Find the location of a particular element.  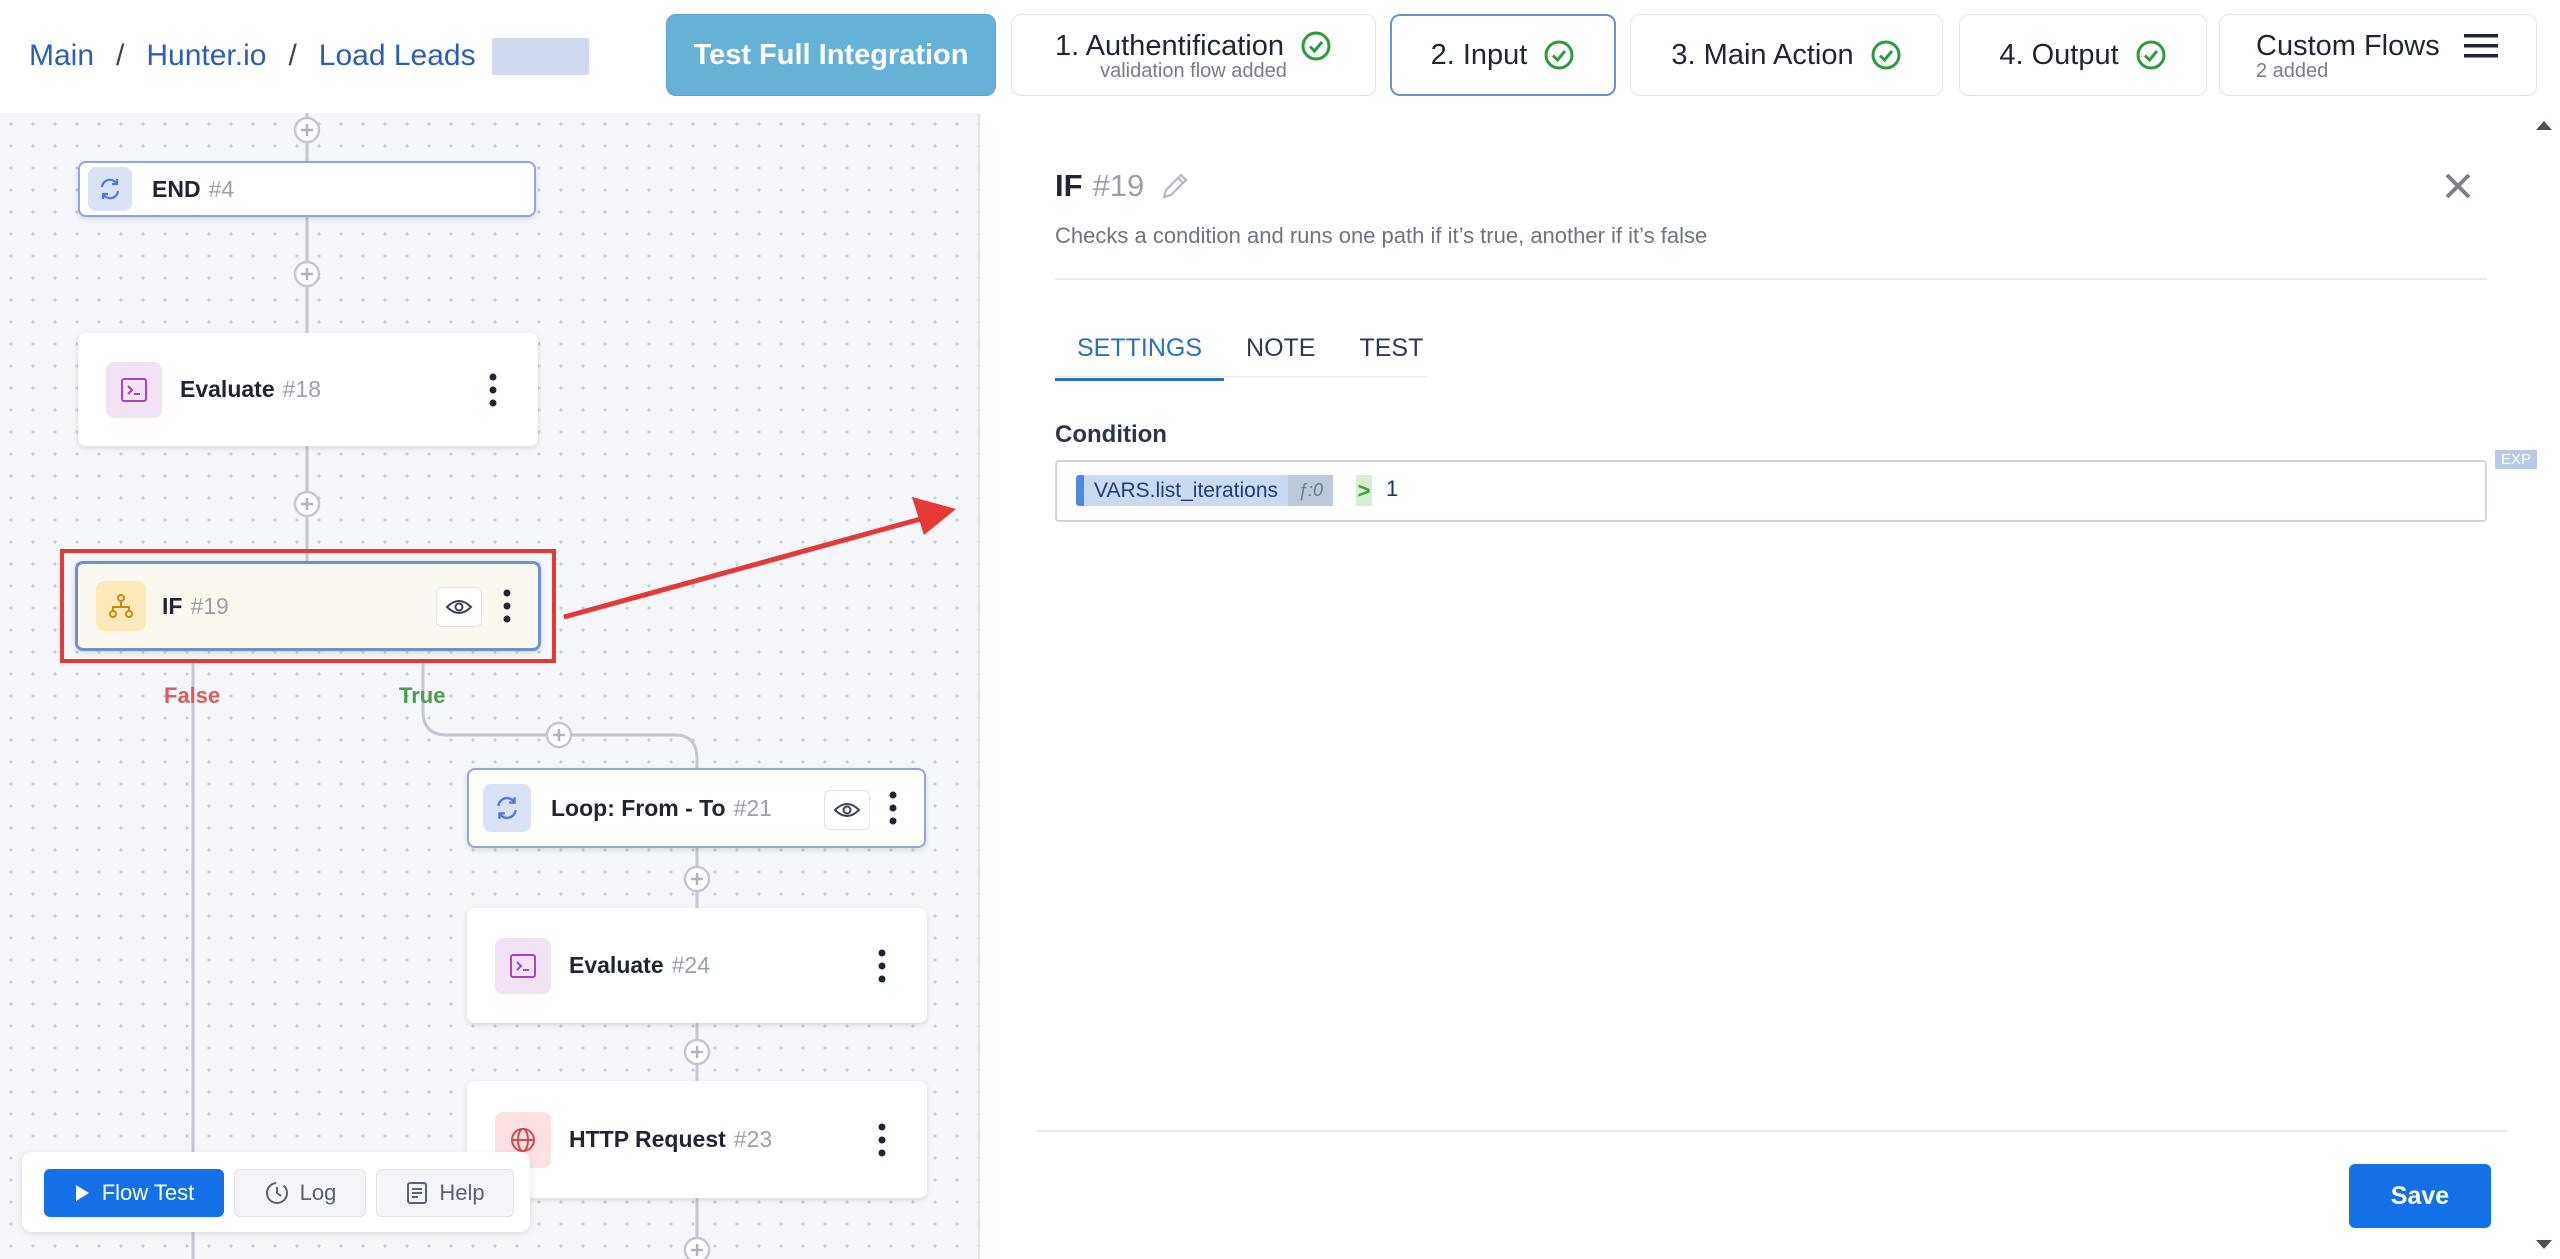

tab-test: TEST is located at coordinates (1391, 348).